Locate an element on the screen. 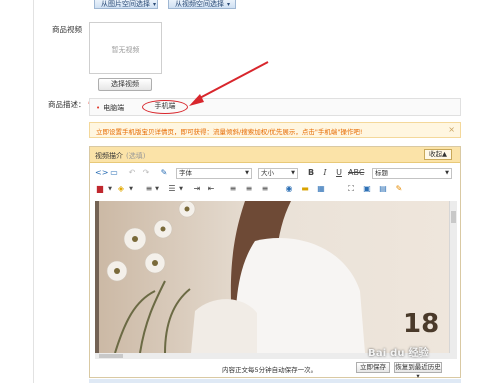 The width and height of the screenshot is (500, 383). format-painter-icon: ✎ is located at coordinates (164, 173).